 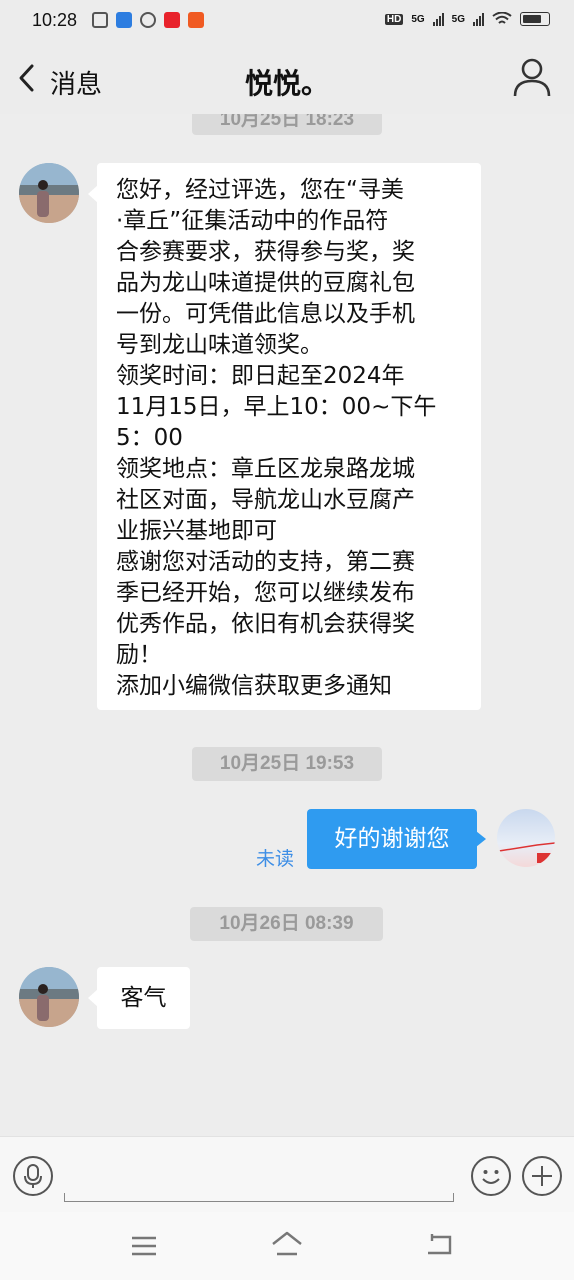 What do you see at coordinates (286, 924) in the screenshot?
I see `timestamp: 10月26日 08:39` at bounding box center [286, 924].